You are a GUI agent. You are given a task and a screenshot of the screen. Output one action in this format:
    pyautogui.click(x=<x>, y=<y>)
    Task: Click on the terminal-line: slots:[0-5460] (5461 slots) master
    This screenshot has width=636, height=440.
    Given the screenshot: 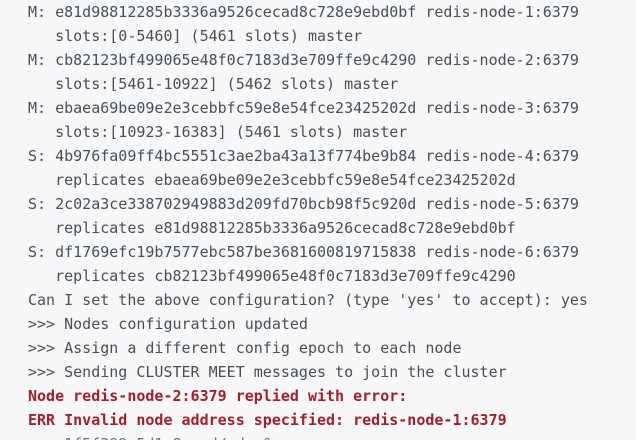 What is the action you would take?
    pyautogui.click(x=195, y=36)
    